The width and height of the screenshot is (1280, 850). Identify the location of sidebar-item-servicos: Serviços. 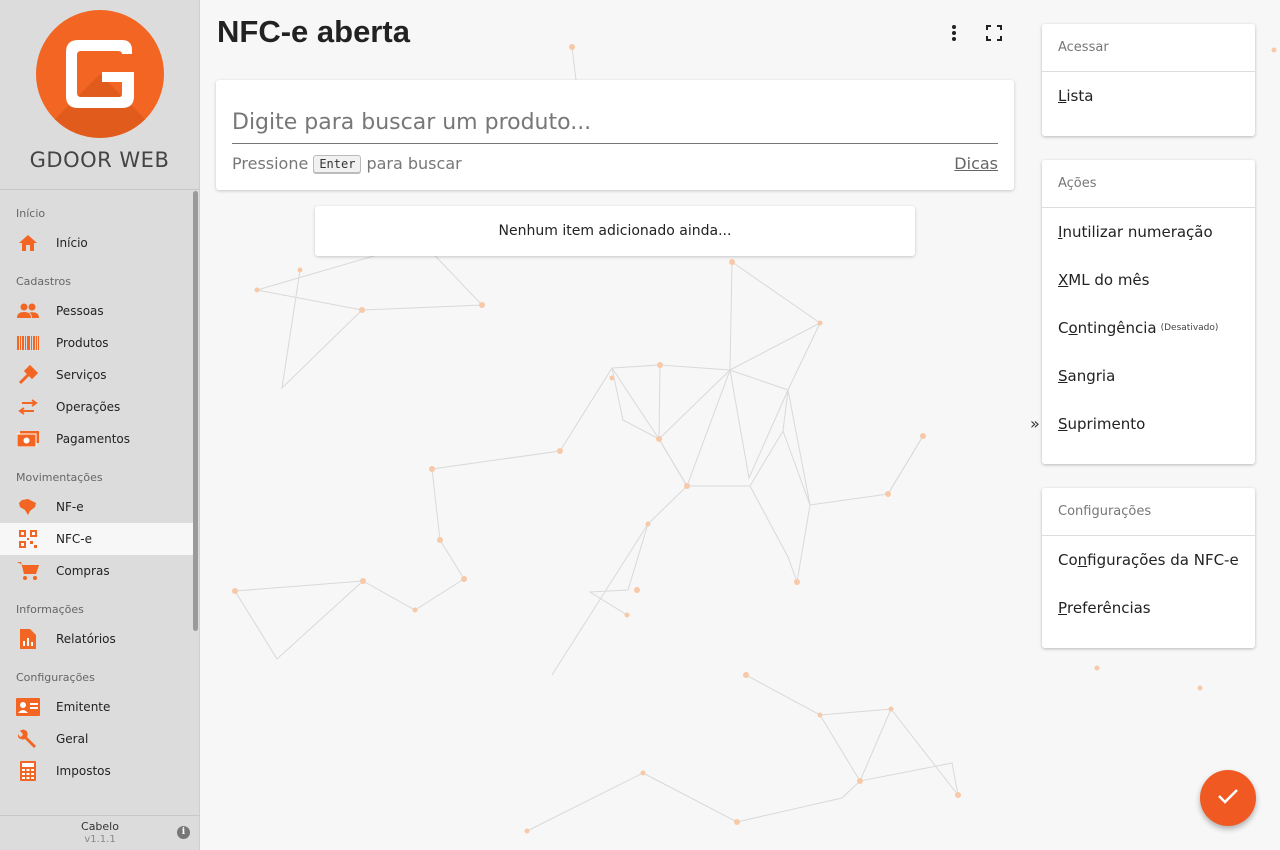
(96, 375).